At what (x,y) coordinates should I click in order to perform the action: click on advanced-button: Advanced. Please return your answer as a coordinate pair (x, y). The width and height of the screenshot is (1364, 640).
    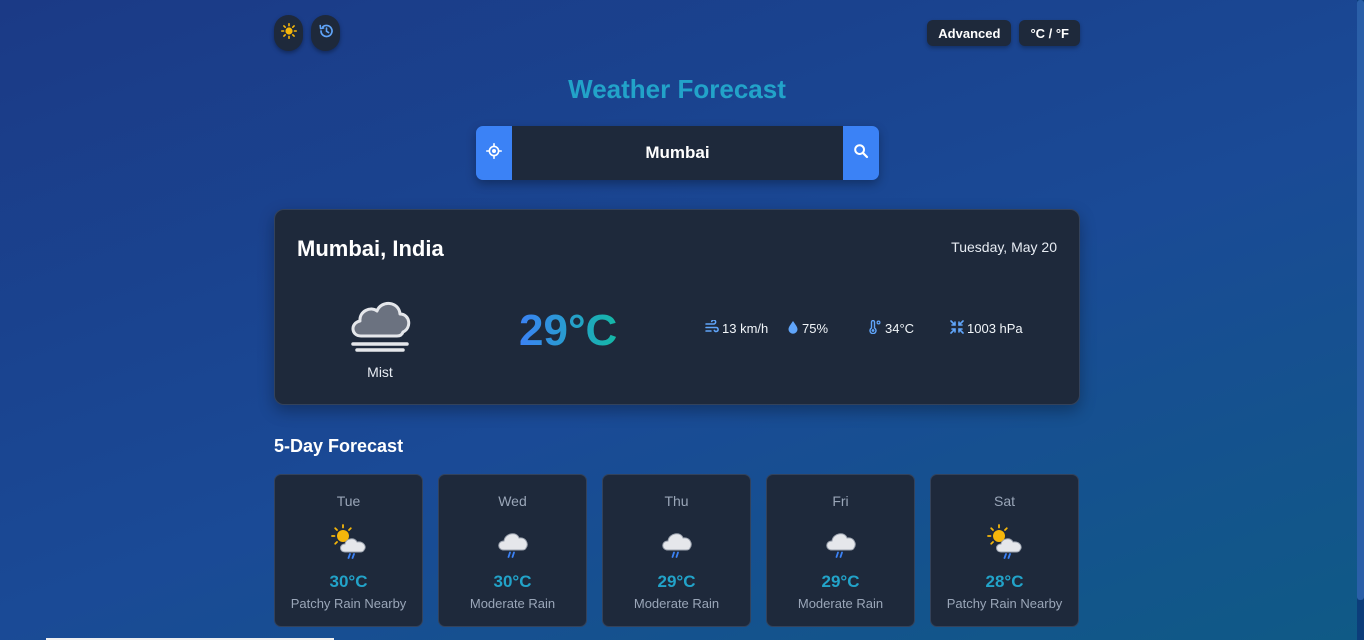
    Looking at the image, I should click on (969, 33).